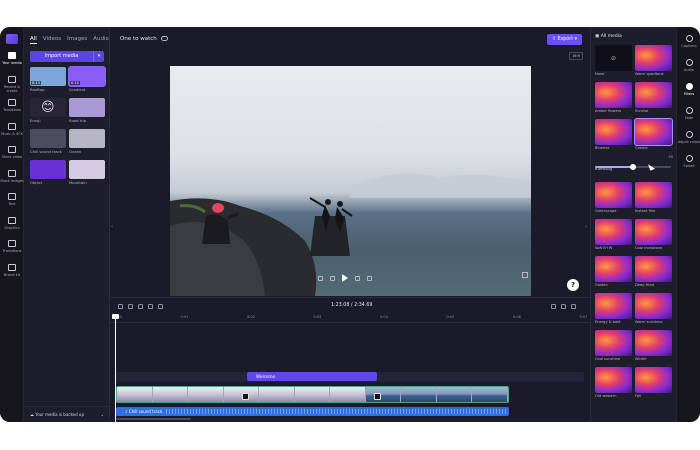 Image resolution: width=700 pixels, height=450 pixels. Describe the element at coordinates (112, 227) in the screenshot. I see `collapse-left-panel-icon: ‹` at that location.